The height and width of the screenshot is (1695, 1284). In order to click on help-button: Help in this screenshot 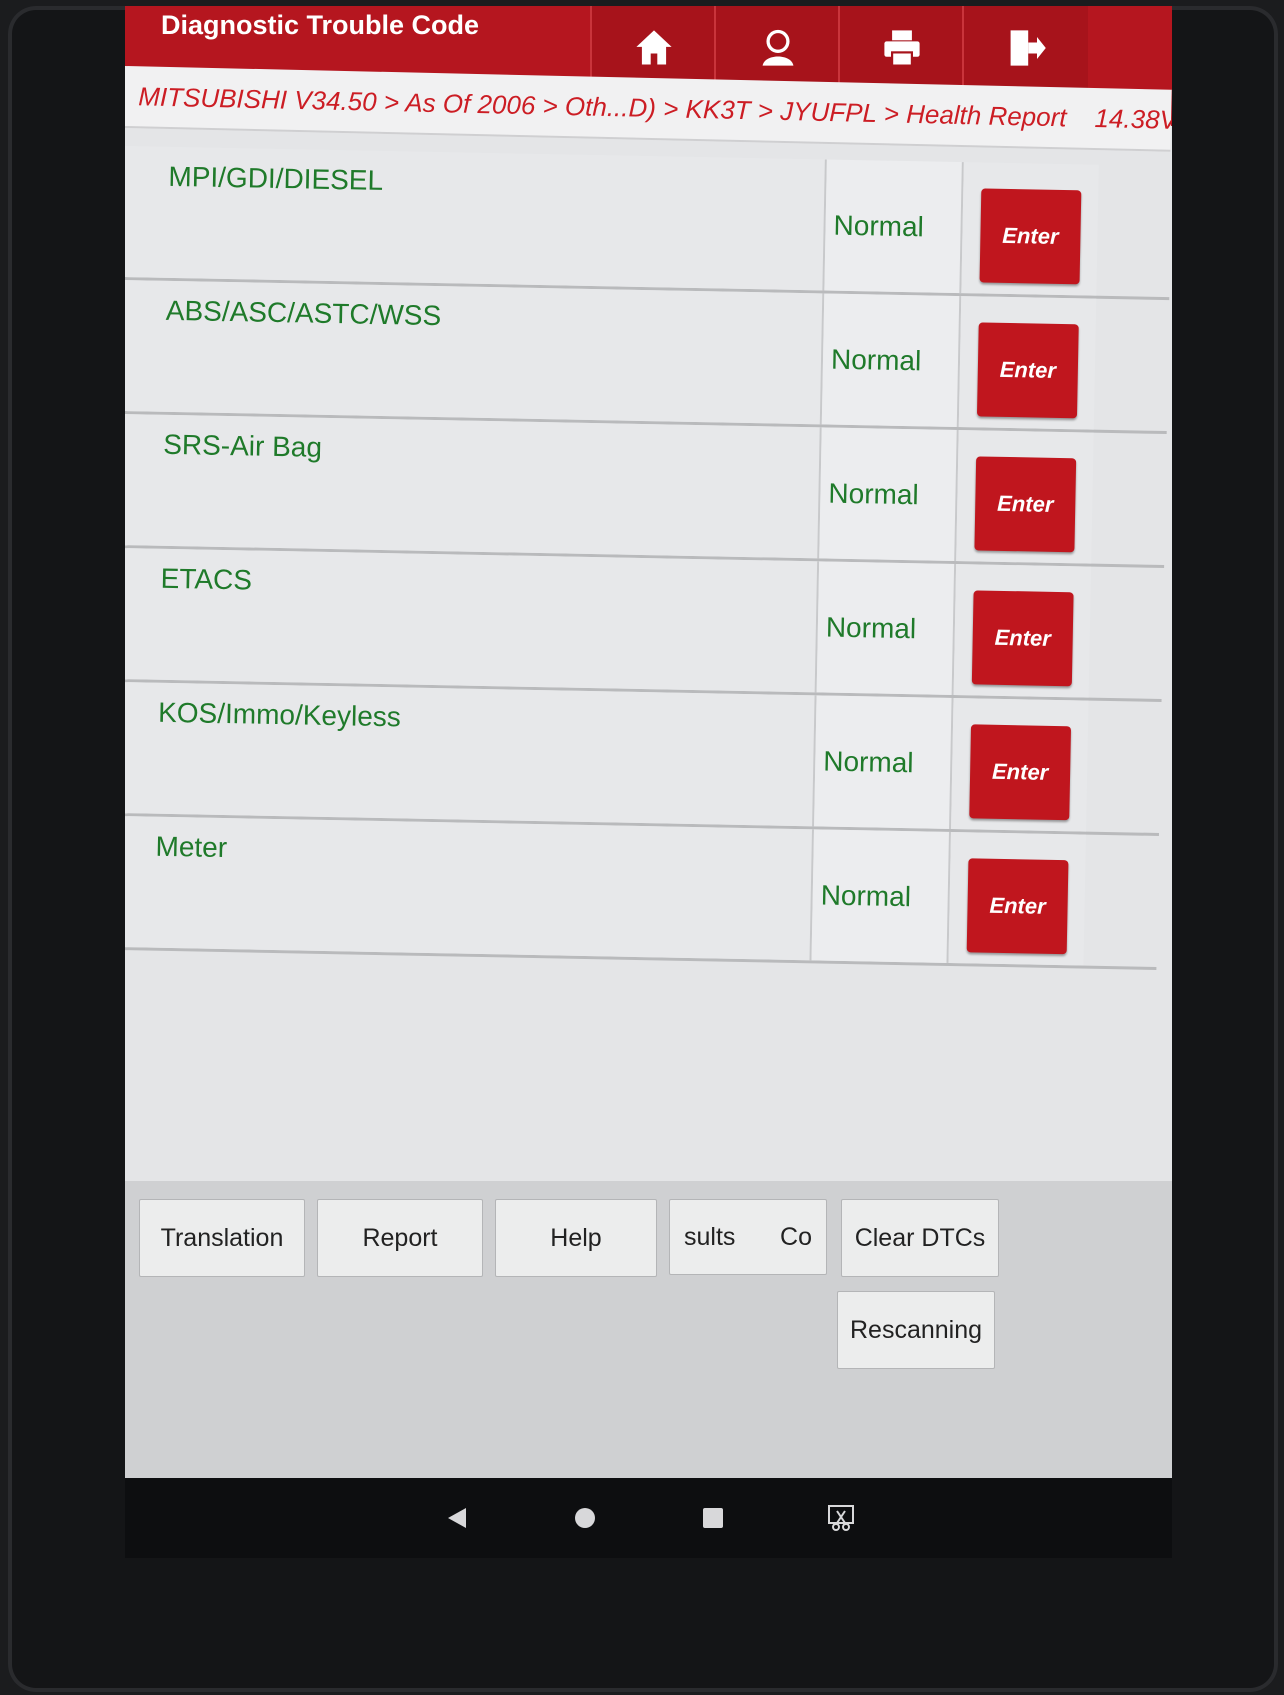, I will do `click(576, 1238)`.